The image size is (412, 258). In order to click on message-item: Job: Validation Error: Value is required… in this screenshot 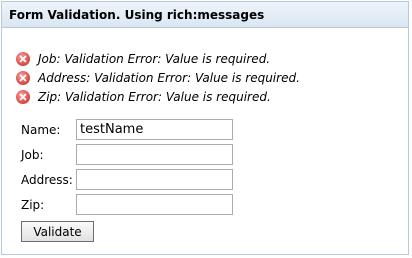, I will do `click(158, 58)`.